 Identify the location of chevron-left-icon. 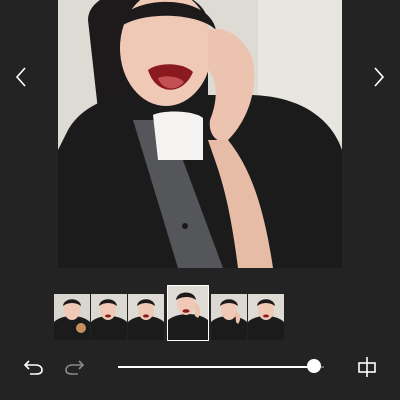
(20, 77).